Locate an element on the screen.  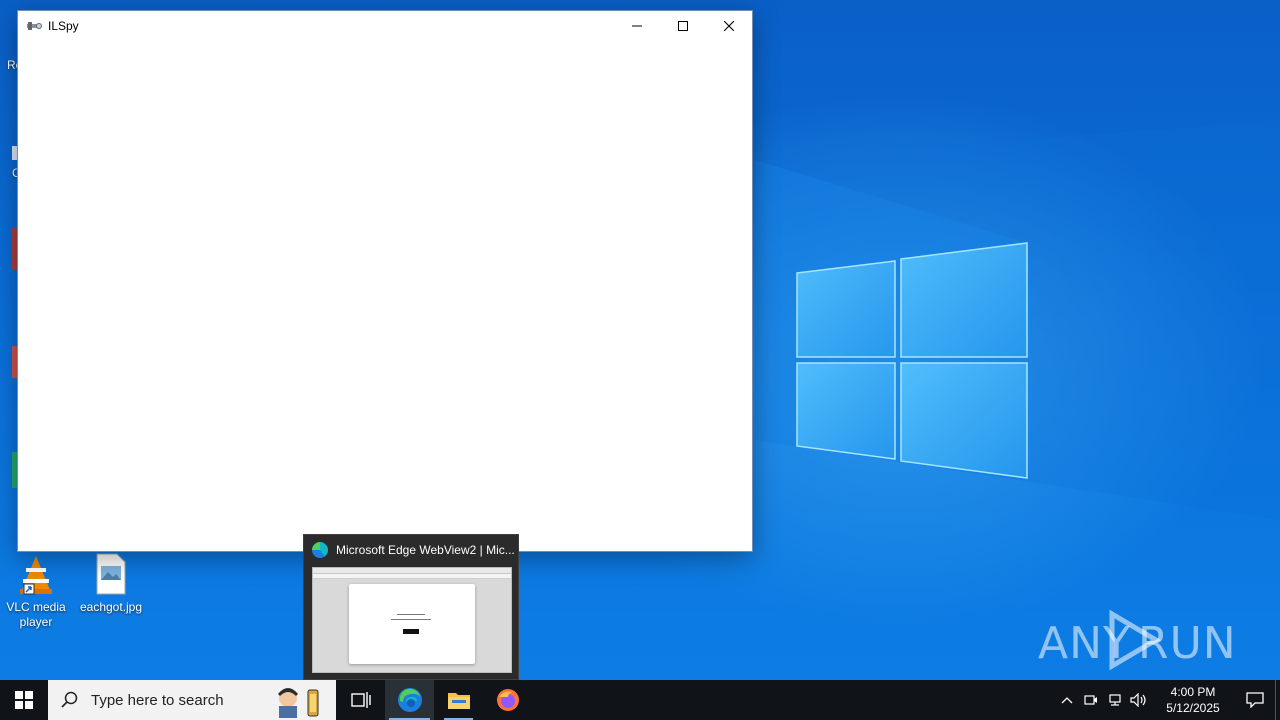
minimize-icon is located at coordinates (637, 26).